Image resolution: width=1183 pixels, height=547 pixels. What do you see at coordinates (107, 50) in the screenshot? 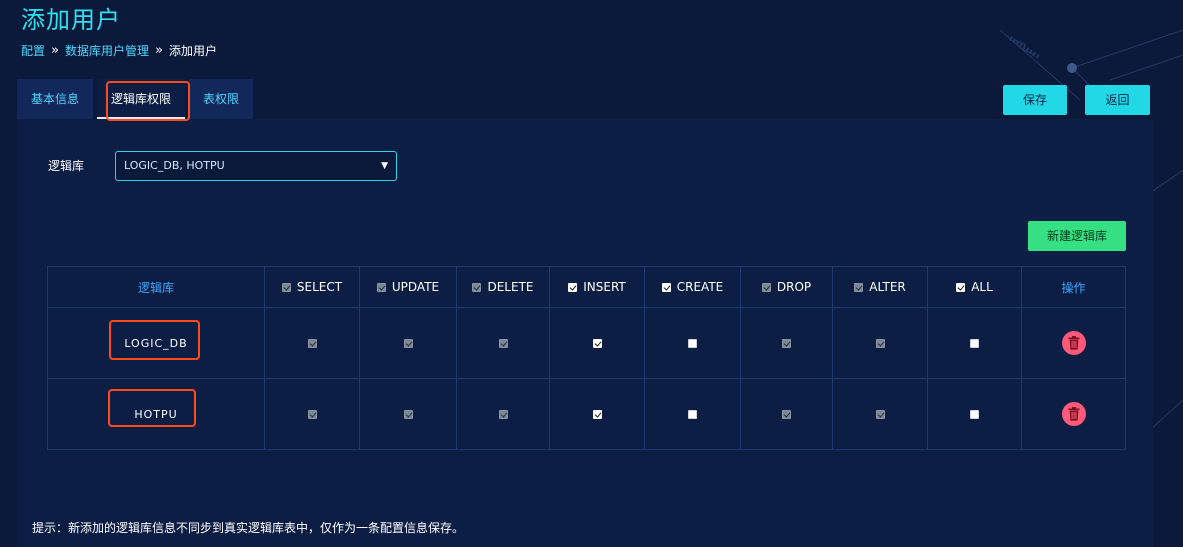
I see `breadcrumb-db-user-management: 数据库用户管理` at bounding box center [107, 50].